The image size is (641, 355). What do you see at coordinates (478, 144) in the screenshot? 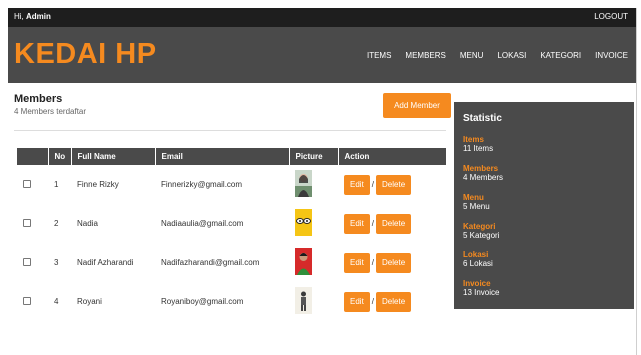
I see `stat-items: Items 11 Items` at bounding box center [478, 144].